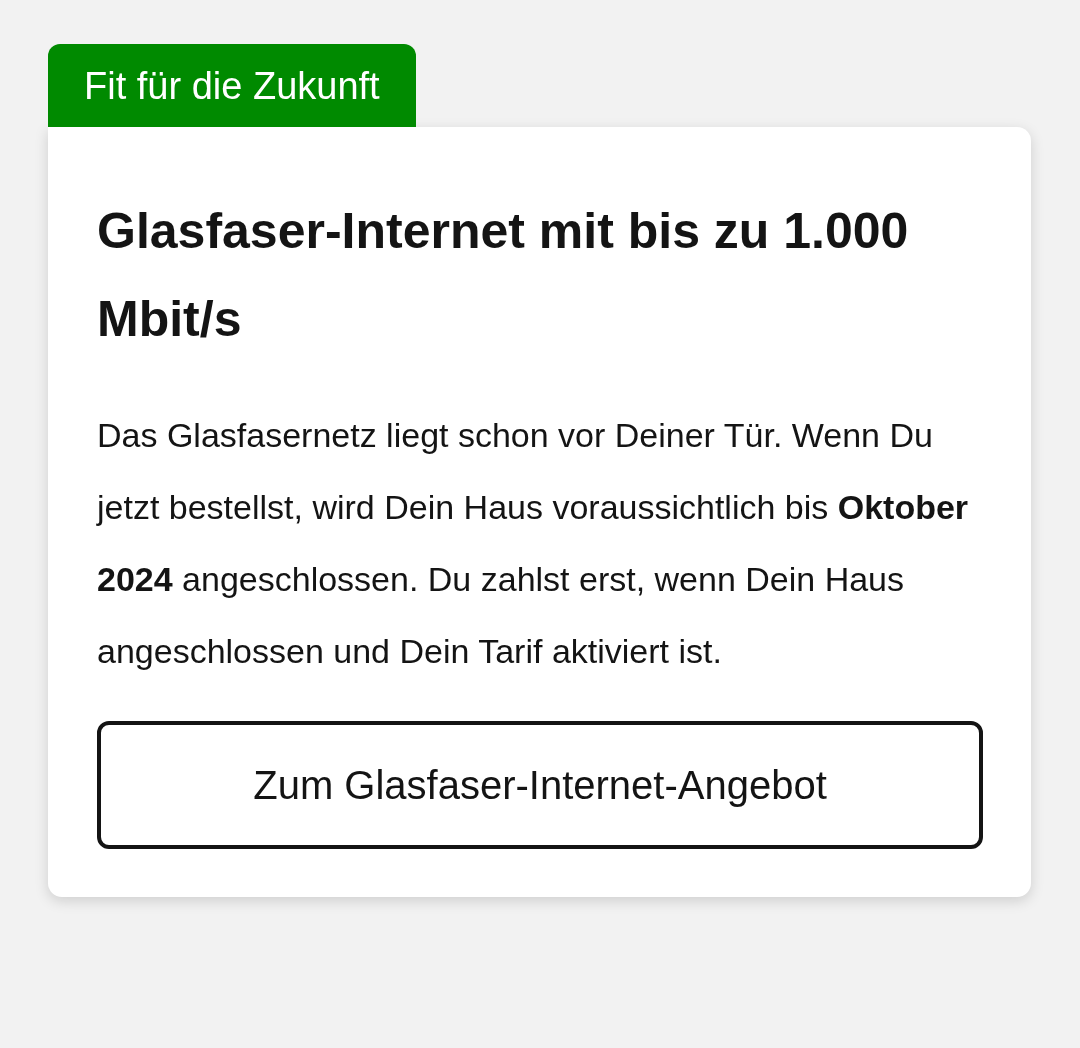 Image resolution: width=1080 pixels, height=1048 pixels. What do you see at coordinates (232, 86) in the screenshot?
I see `promo-tag: Fit für die Zukunft` at bounding box center [232, 86].